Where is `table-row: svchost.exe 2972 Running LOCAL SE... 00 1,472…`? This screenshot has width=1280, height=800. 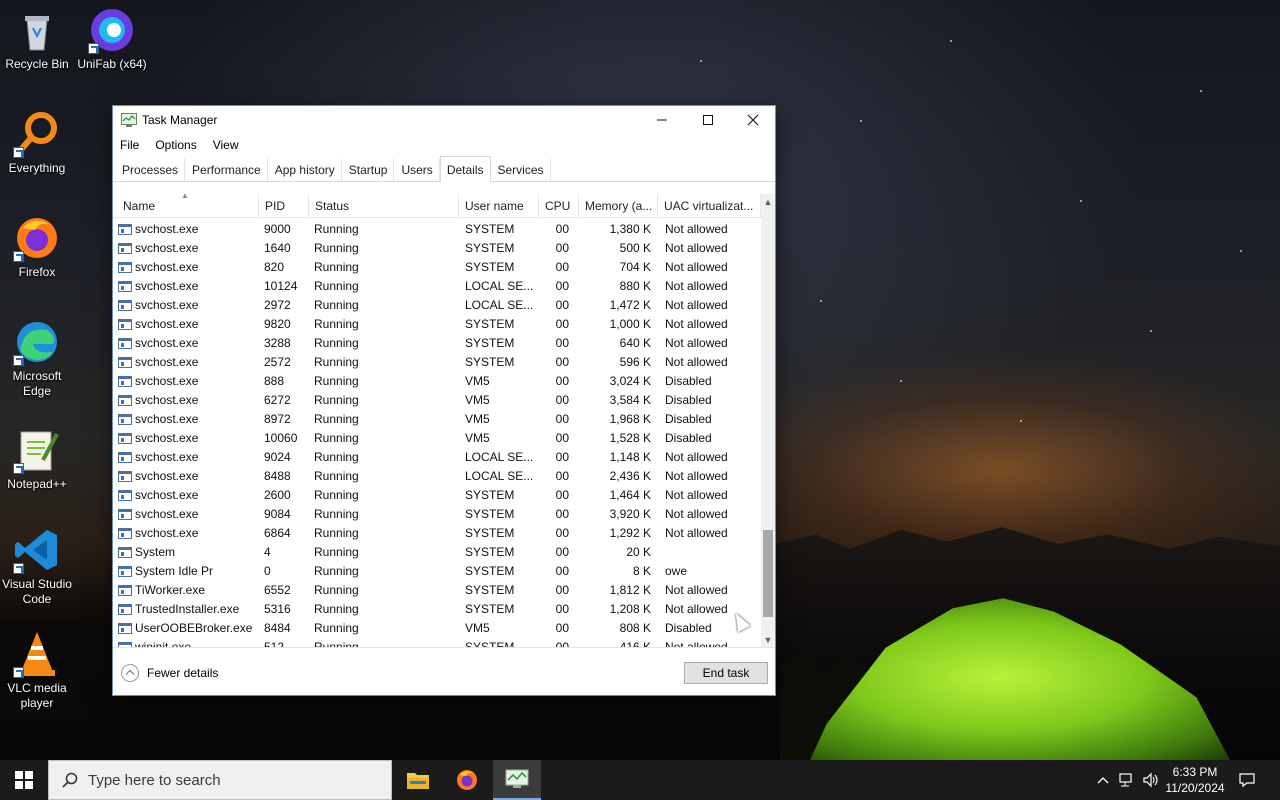 table-row: svchost.exe 2972 Running LOCAL SE... 00 1,472… is located at coordinates (437, 305).